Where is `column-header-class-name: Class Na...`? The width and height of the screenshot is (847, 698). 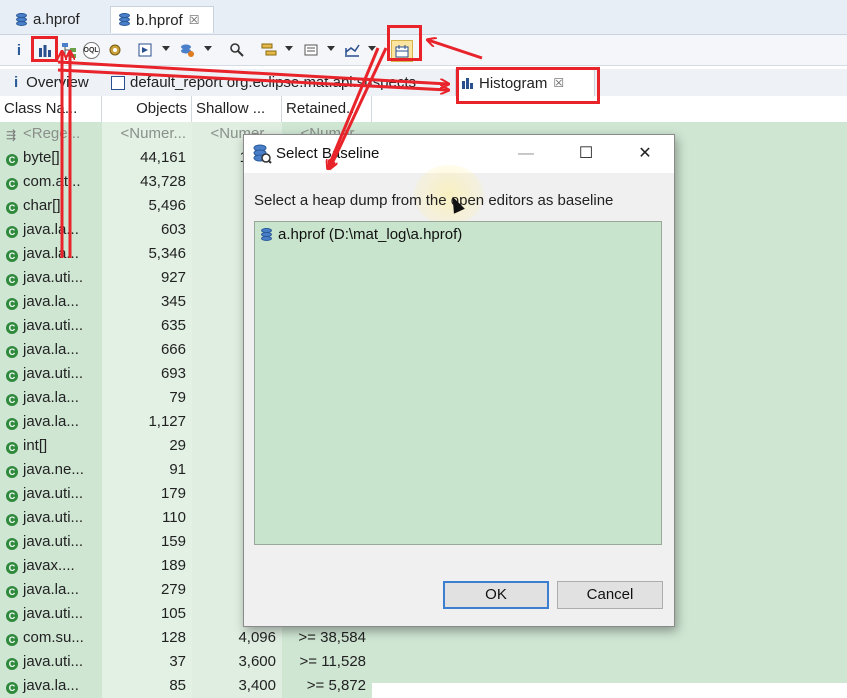
column-header-class-name: Class Na... is located at coordinates (51, 109).